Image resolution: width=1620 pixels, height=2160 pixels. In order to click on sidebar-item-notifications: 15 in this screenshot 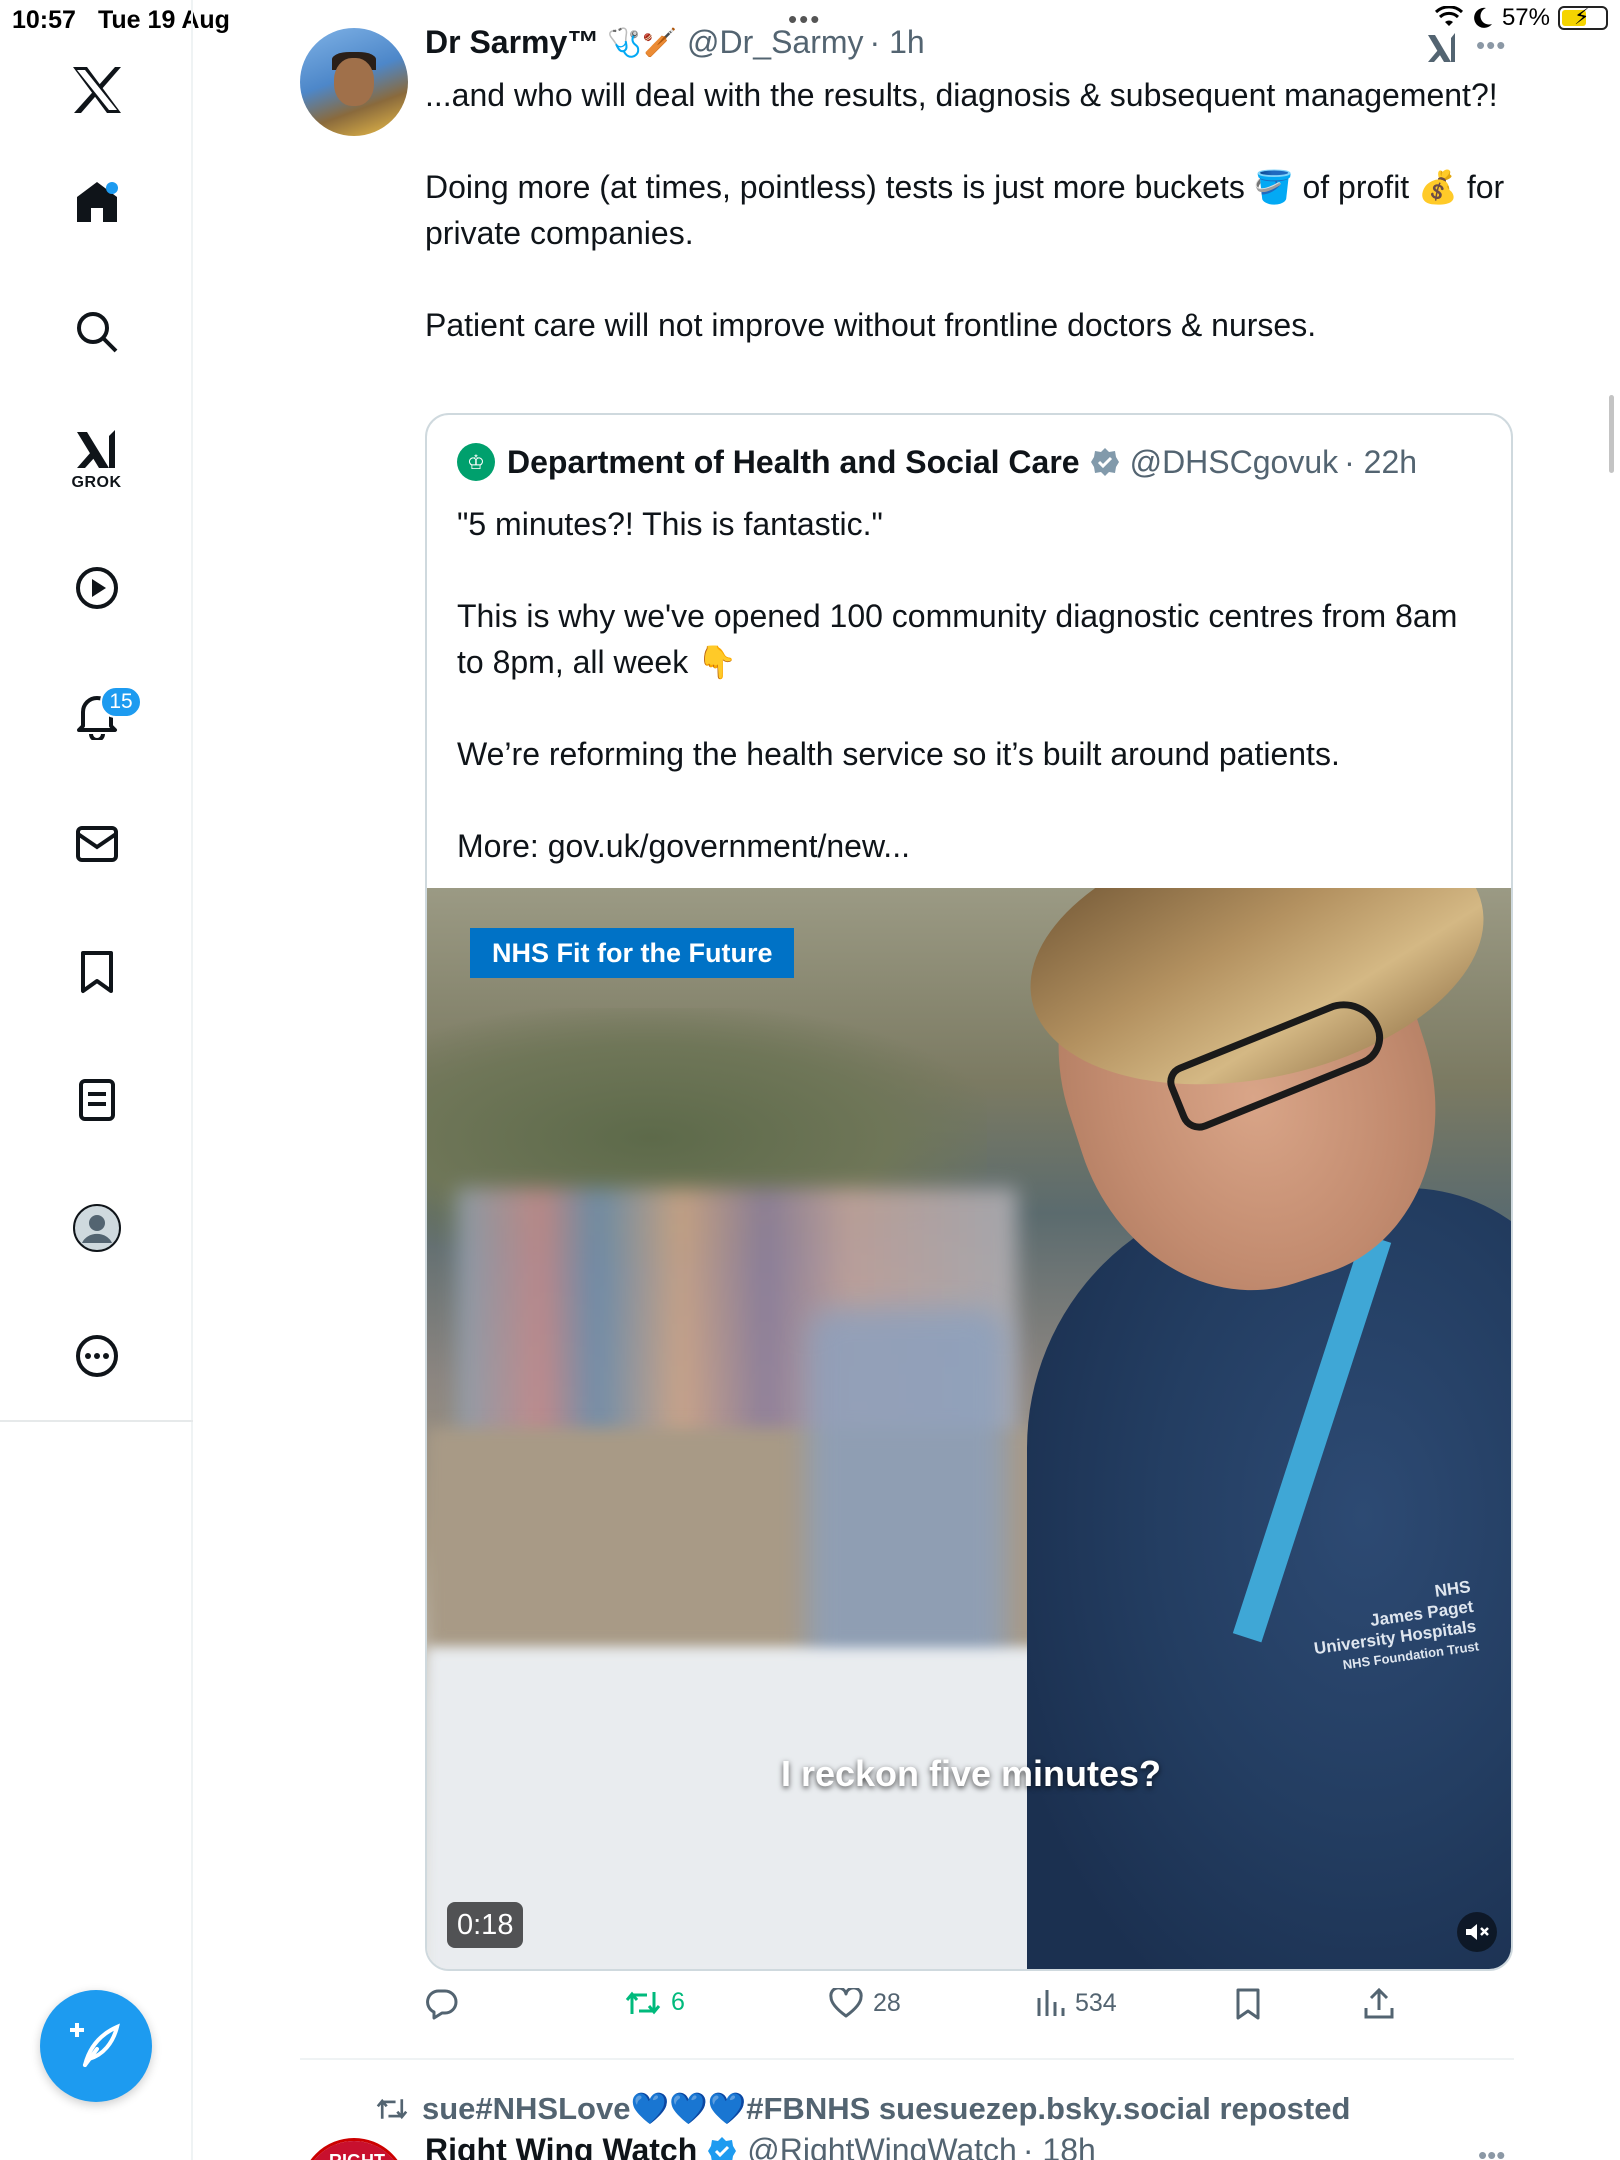, I will do `click(96, 716)`.